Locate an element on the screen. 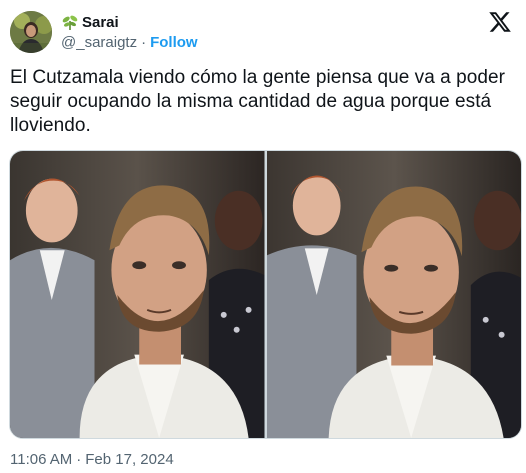  tweet-date: Feb 17, 2024 is located at coordinates (129, 459).